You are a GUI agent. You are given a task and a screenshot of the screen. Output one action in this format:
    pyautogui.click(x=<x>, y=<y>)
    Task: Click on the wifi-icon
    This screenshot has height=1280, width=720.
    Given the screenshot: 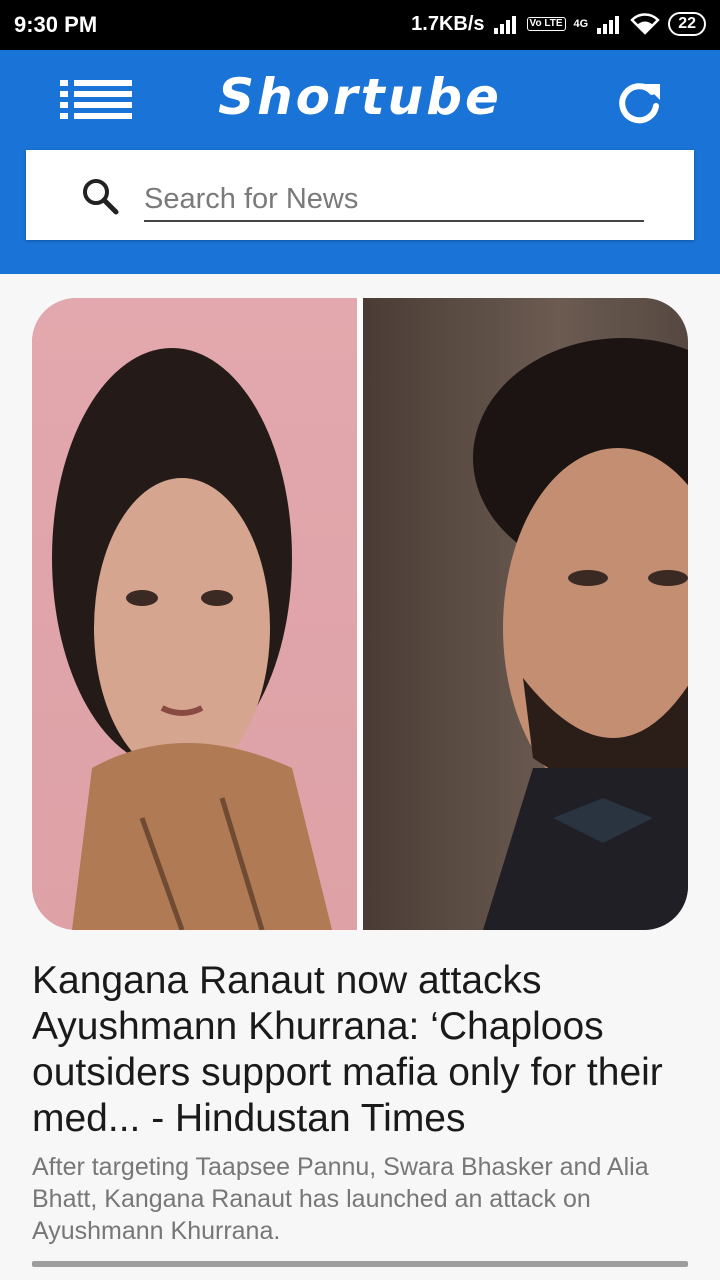 What is the action you would take?
    pyautogui.click(x=645, y=24)
    